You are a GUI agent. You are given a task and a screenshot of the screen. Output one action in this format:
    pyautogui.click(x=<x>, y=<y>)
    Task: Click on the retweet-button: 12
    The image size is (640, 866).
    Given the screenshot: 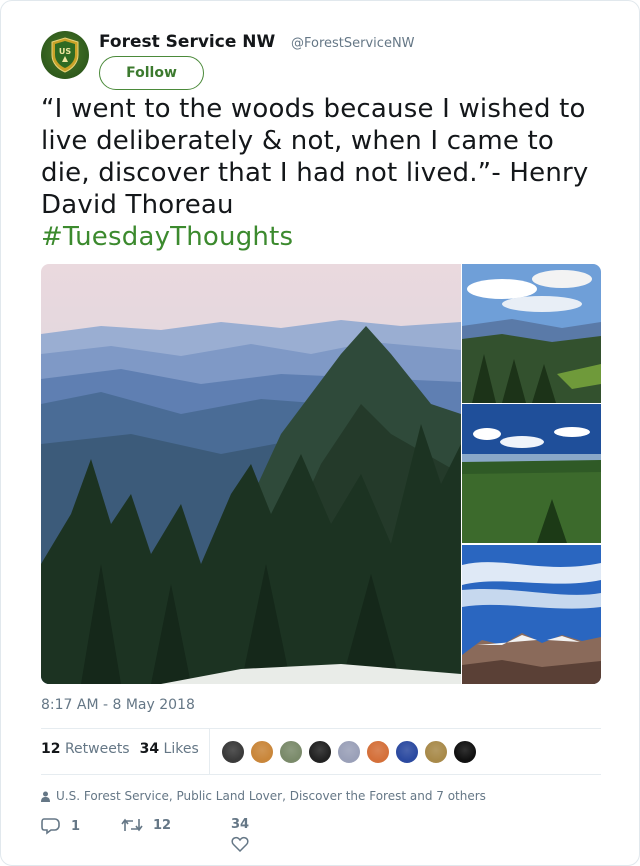 What is the action you would take?
    pyautogui.click(x=146, y=825)
    